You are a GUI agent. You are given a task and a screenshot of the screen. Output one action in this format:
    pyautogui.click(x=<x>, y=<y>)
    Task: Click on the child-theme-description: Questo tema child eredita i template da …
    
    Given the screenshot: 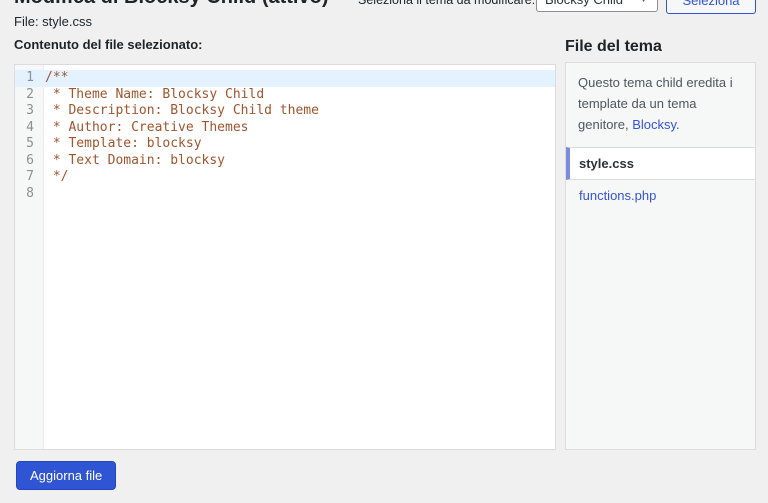 What is the action you would take?
    pyautogui.click(x=660, y=105)
    